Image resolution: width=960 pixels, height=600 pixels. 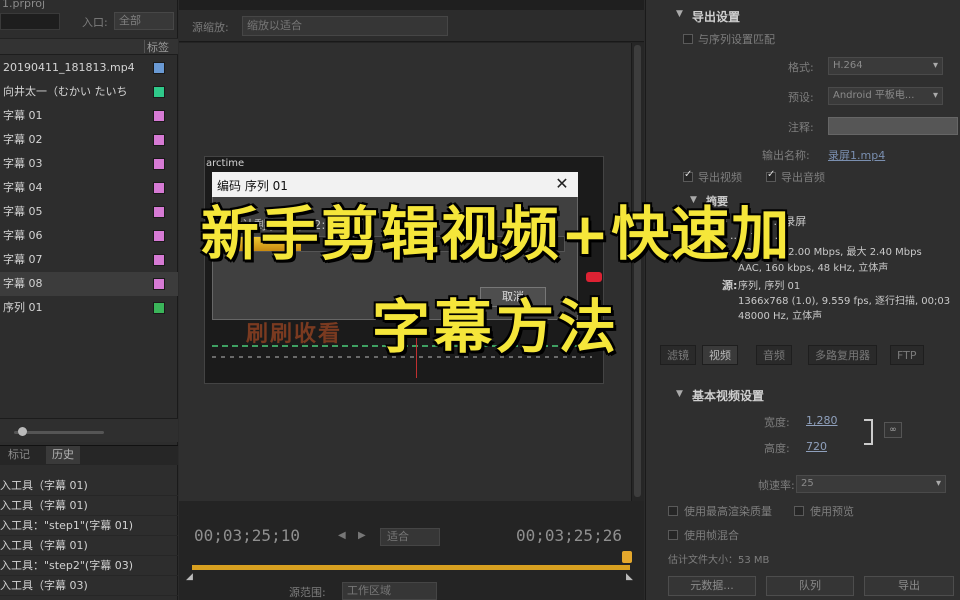 What do you see at coordinates (885, 66) in the screenshot?
I see `format-select: H.264` at bounding box center [885, 66].